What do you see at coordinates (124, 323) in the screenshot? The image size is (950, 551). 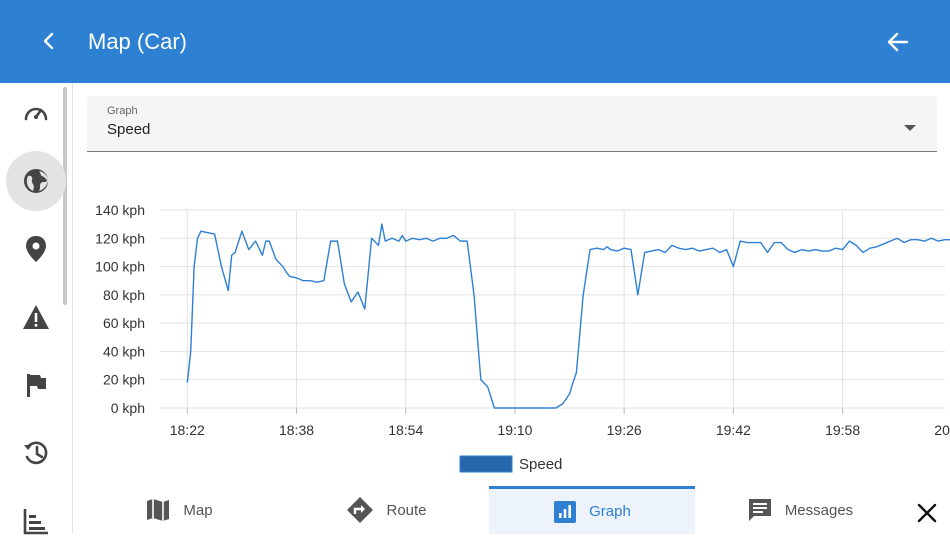 I see `y-tick-label: 60 kph` at bounding box center [124, 323].